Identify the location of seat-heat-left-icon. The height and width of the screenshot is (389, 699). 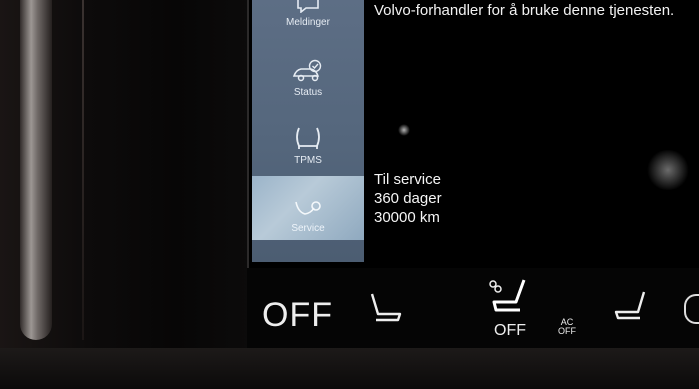
(386, 307).